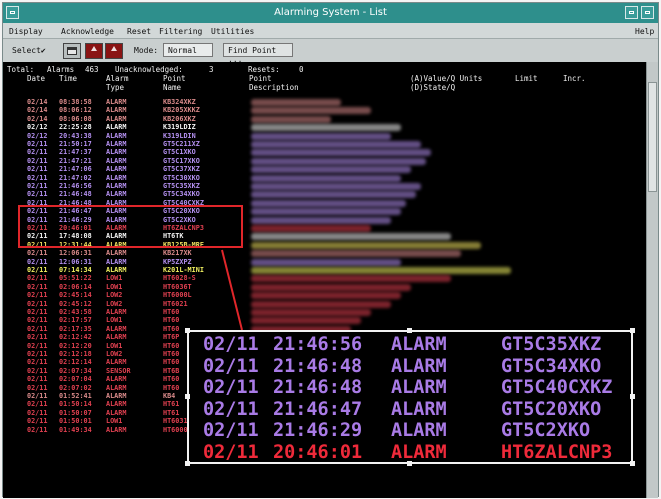 This screenshot has width=661, height=499. I want to click on mode-select: Normal, so click(188, 50).